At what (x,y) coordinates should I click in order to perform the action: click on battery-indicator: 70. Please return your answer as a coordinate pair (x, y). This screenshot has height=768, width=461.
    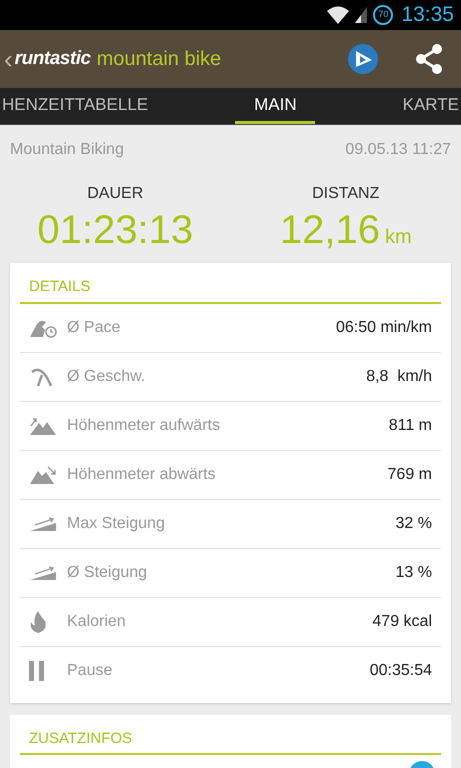
    Looking at the image, I should click on (383, 15).